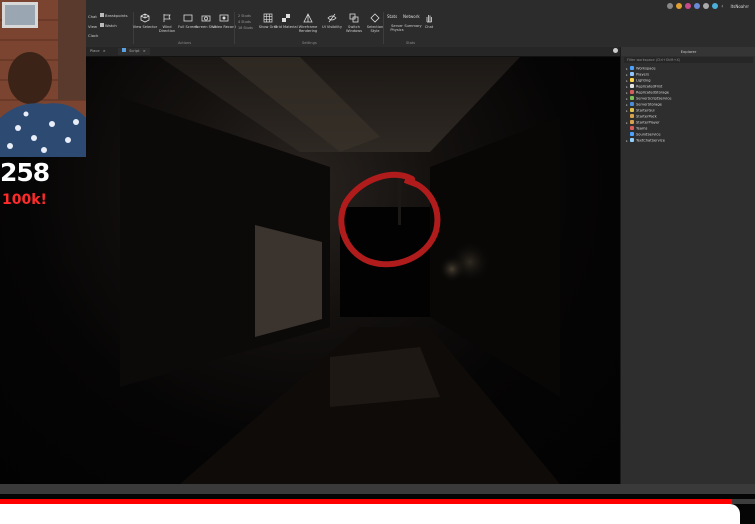 The image size is (755, 524). Describe the element at coordinates (740, 6) in the screenshot. I see `username: ItsNoahrr` at that location.